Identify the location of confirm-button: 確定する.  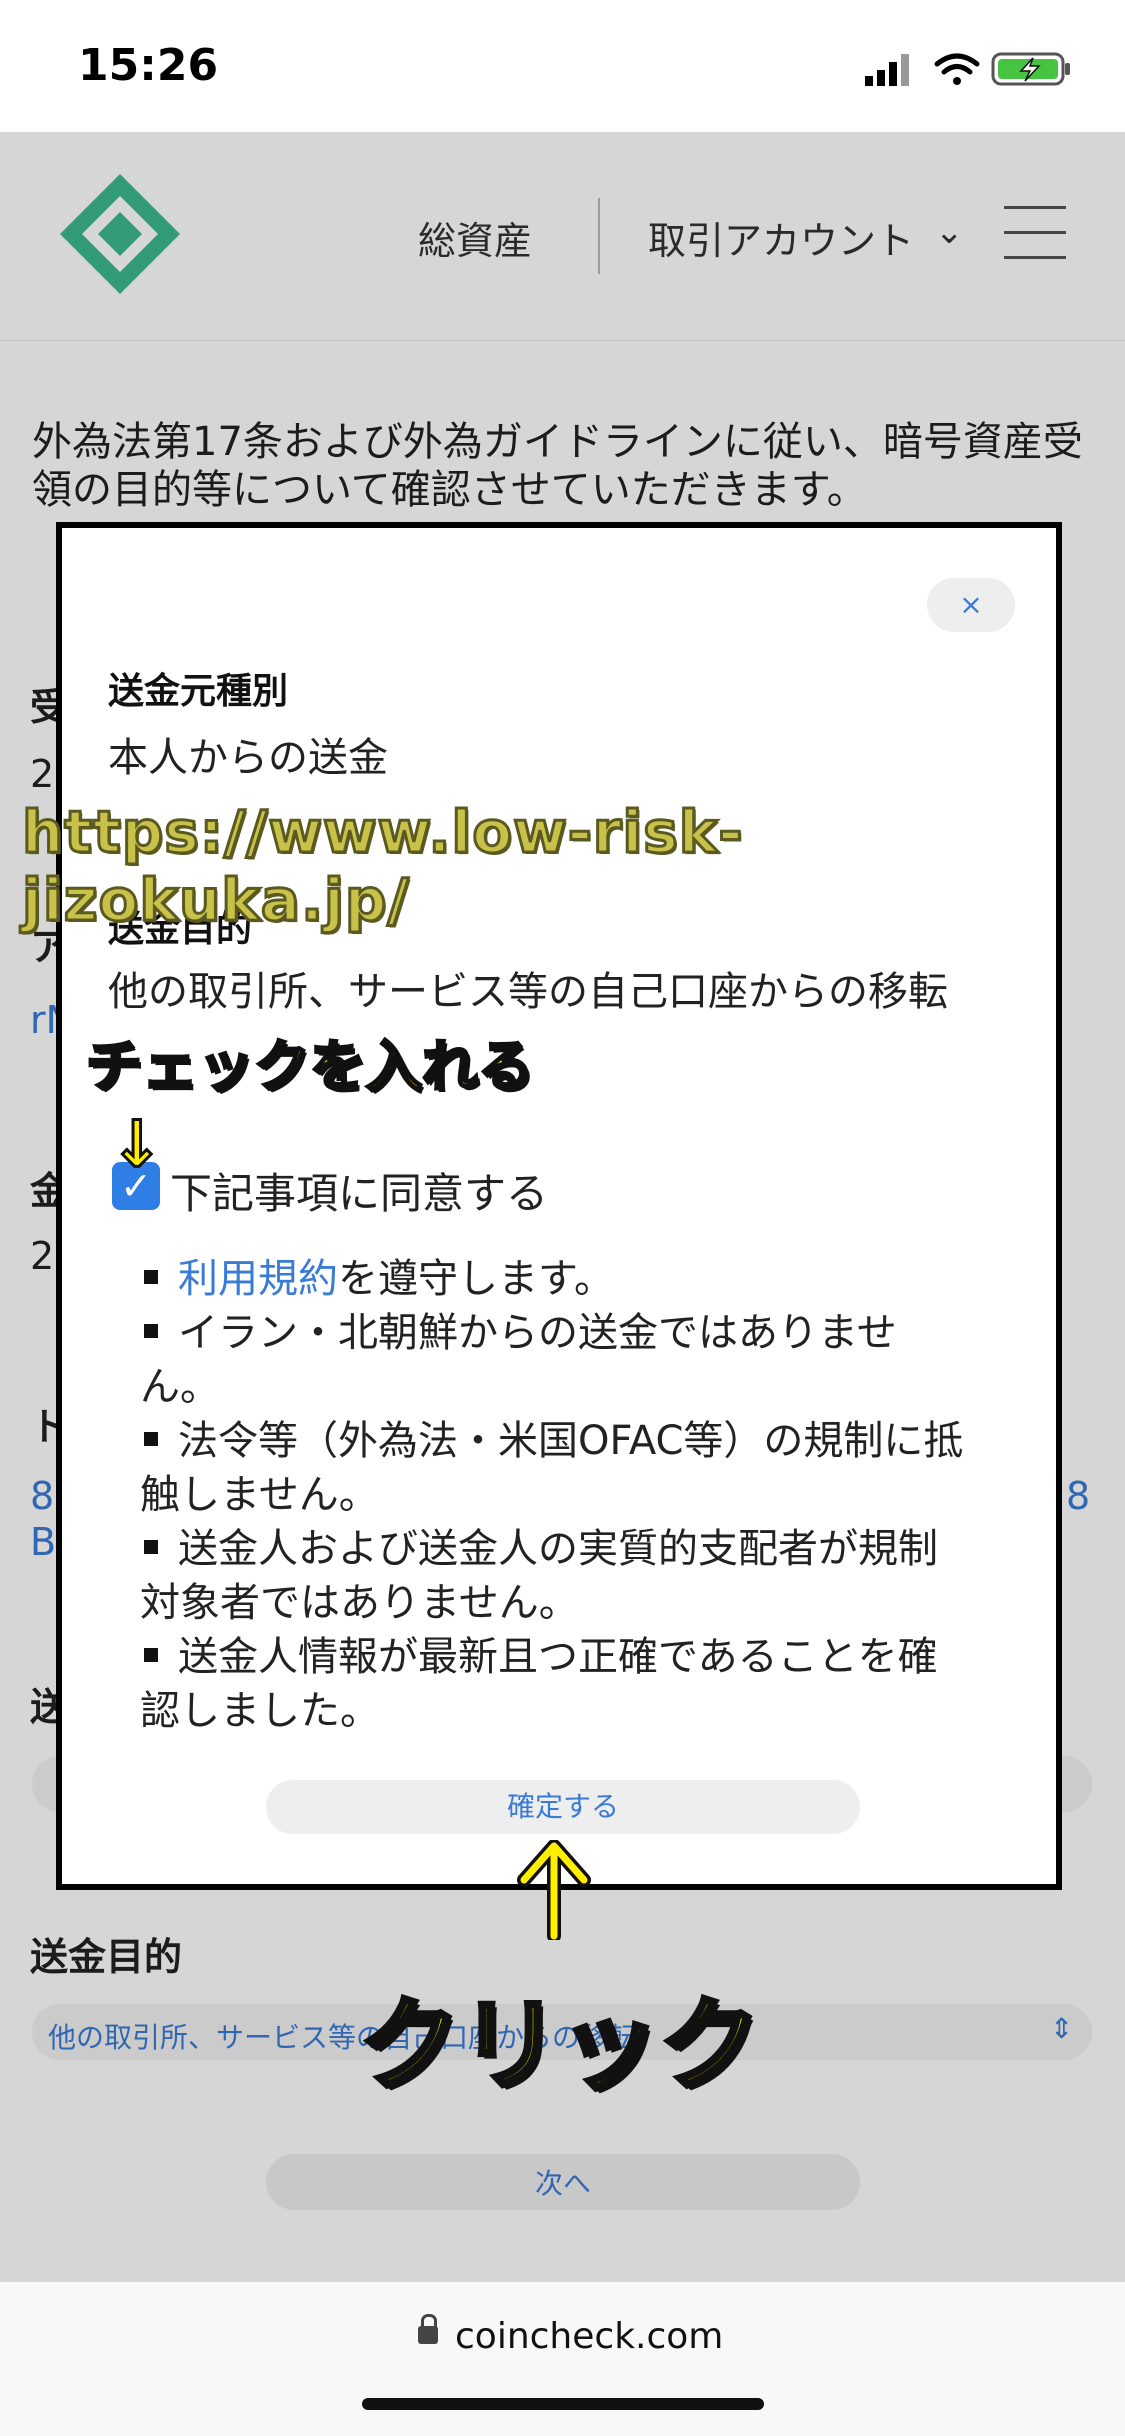
(563, 1807).